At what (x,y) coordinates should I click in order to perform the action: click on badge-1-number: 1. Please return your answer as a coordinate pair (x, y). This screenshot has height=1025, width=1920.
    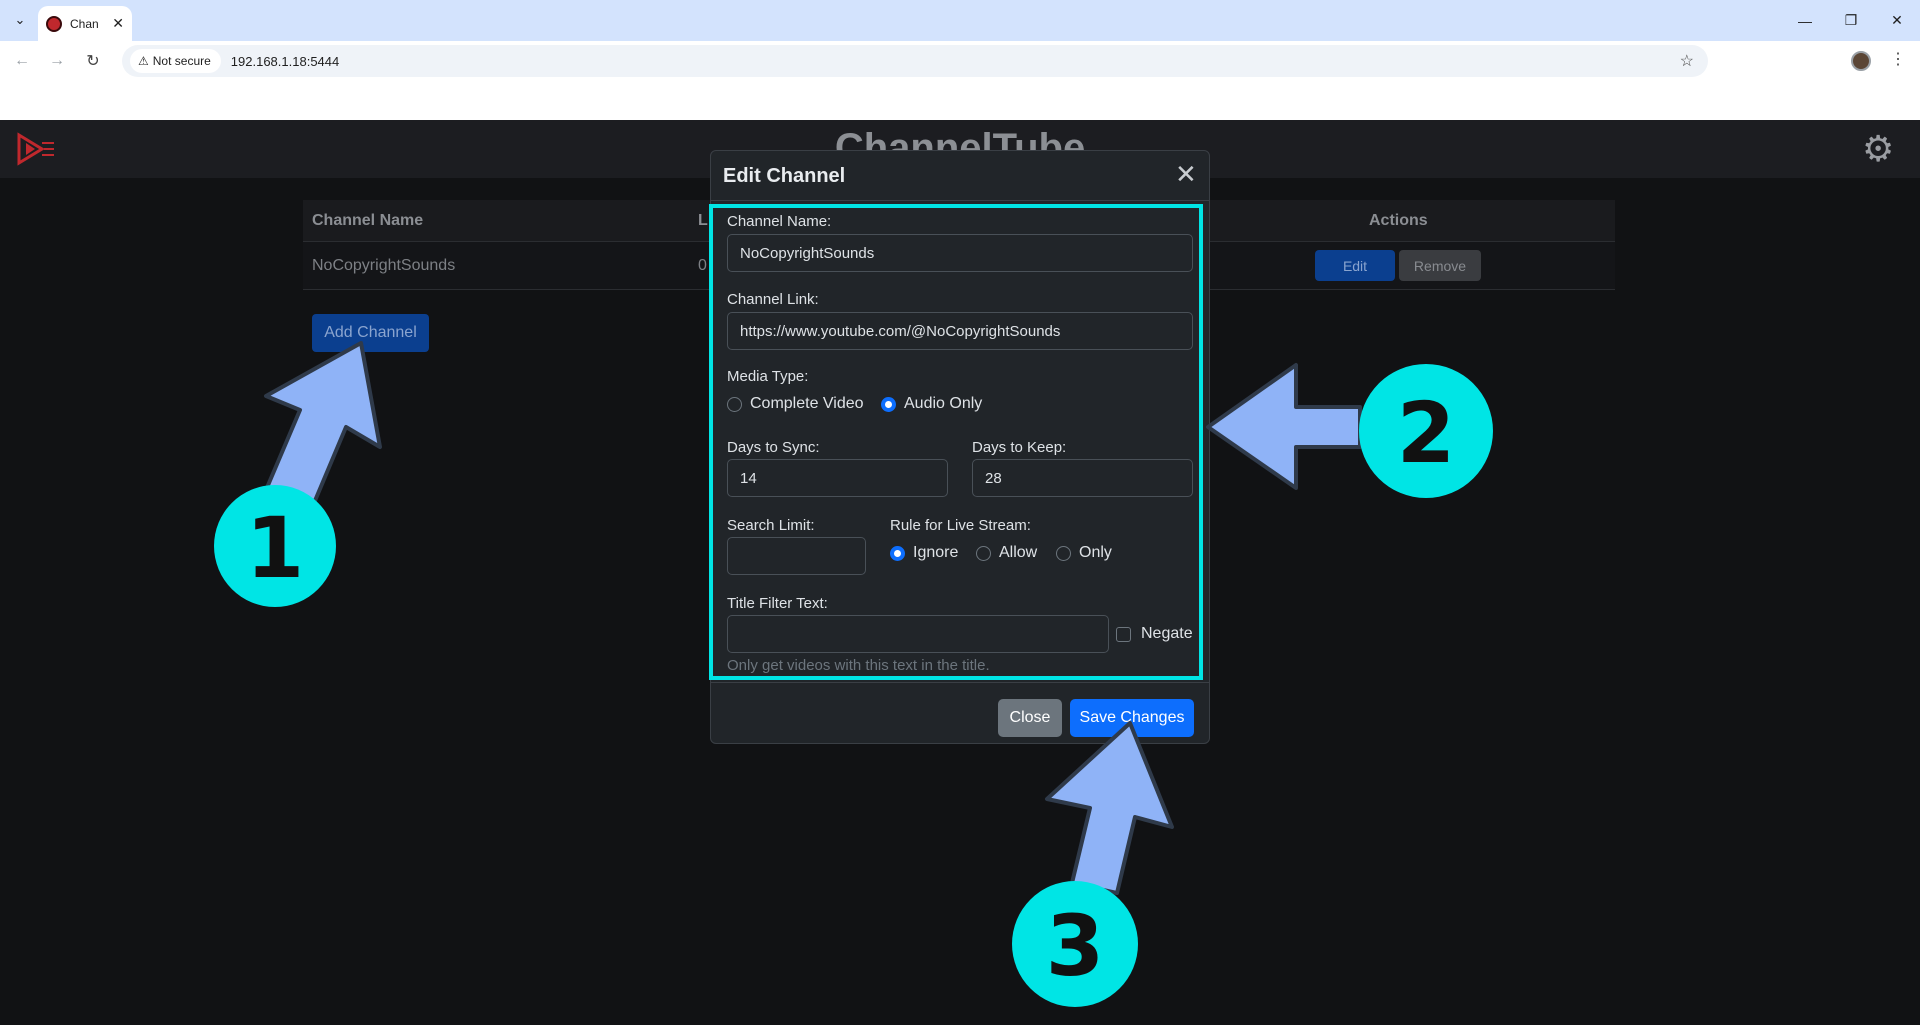
    Looking at the image, I should click on (275, 548).